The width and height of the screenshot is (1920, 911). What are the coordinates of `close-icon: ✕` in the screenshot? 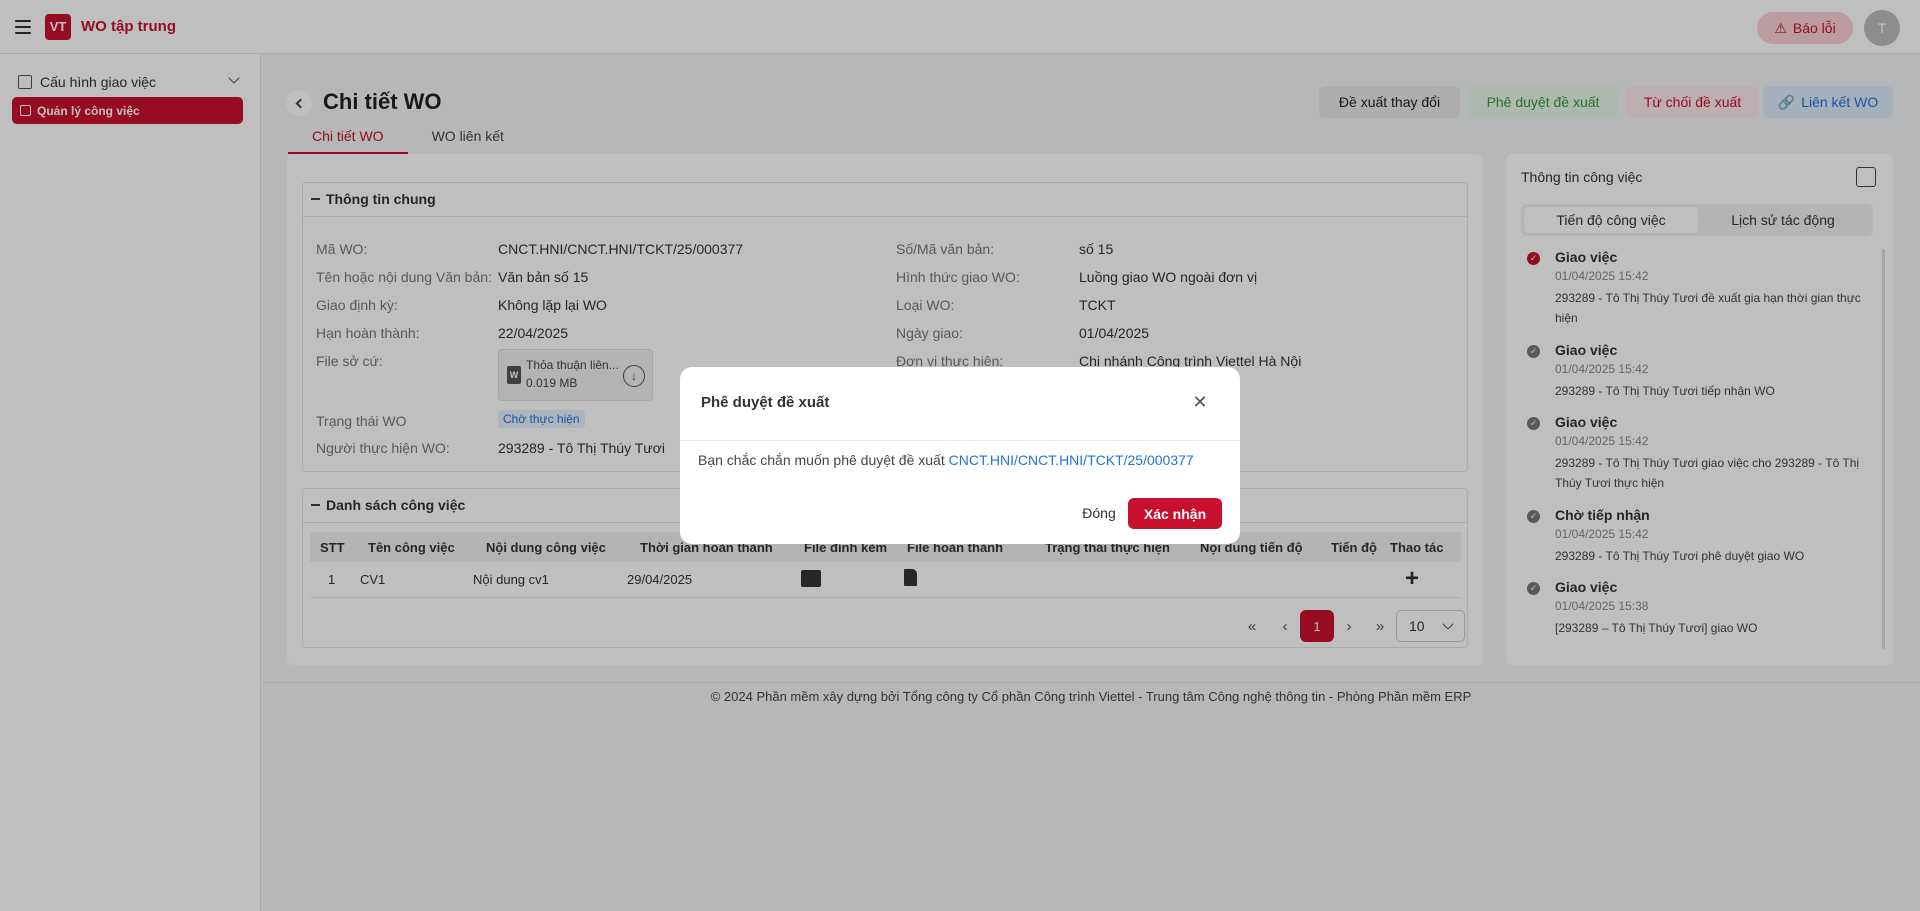 It's located at (1200, 402).